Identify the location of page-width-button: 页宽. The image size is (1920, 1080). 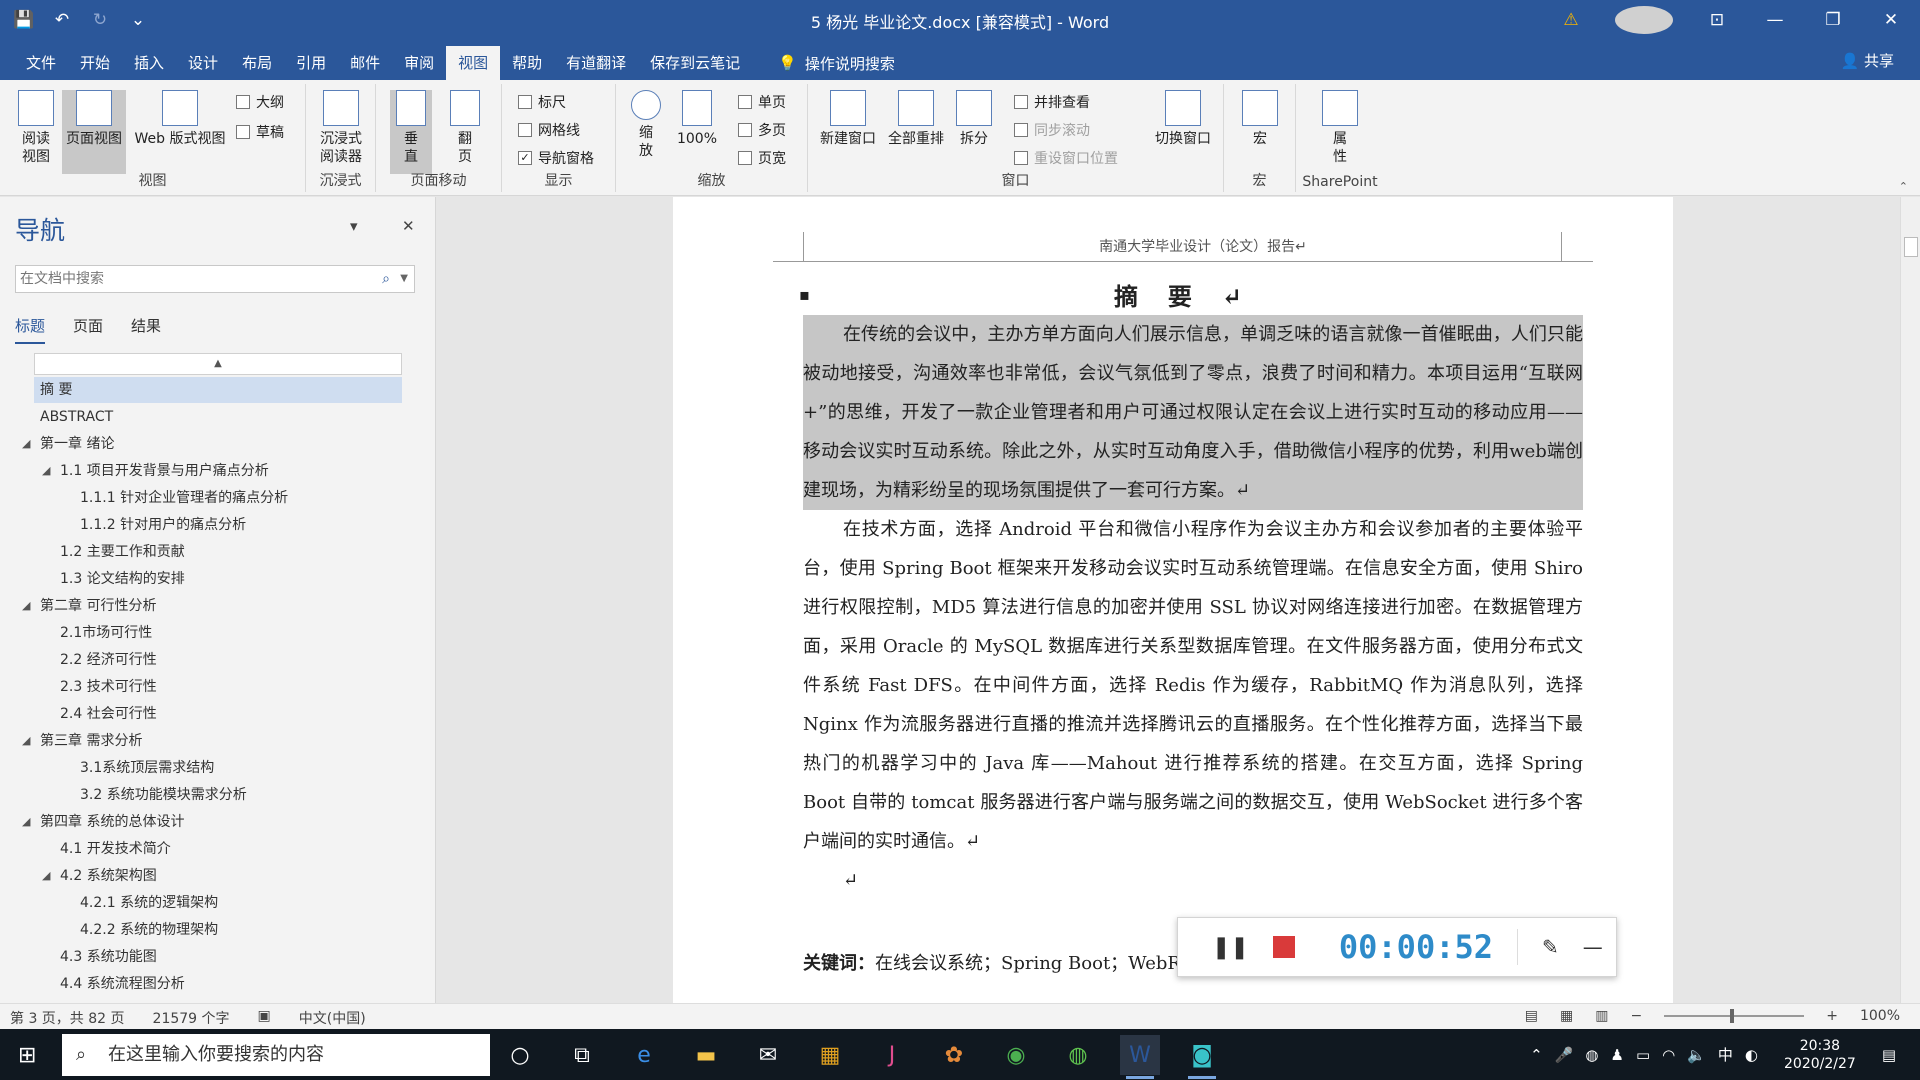
(762, 158).